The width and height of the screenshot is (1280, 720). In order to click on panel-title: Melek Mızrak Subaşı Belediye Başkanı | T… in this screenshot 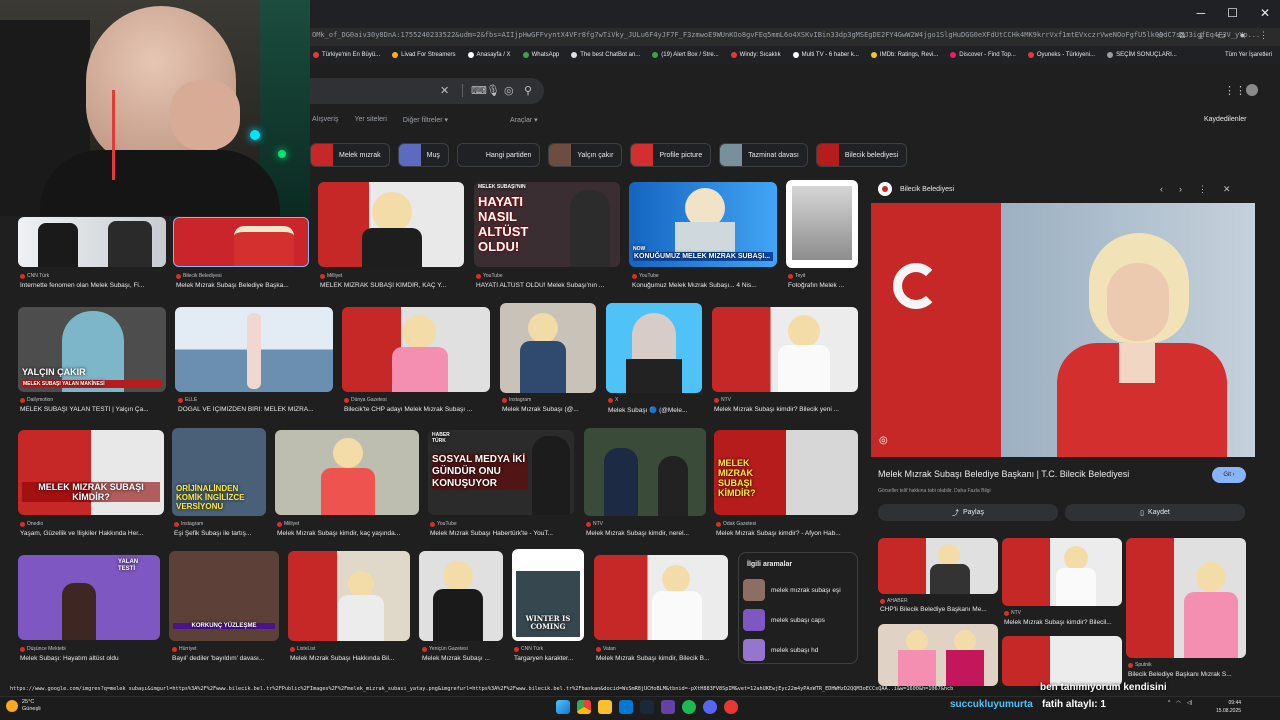, I will do `click(1003, 474)`.